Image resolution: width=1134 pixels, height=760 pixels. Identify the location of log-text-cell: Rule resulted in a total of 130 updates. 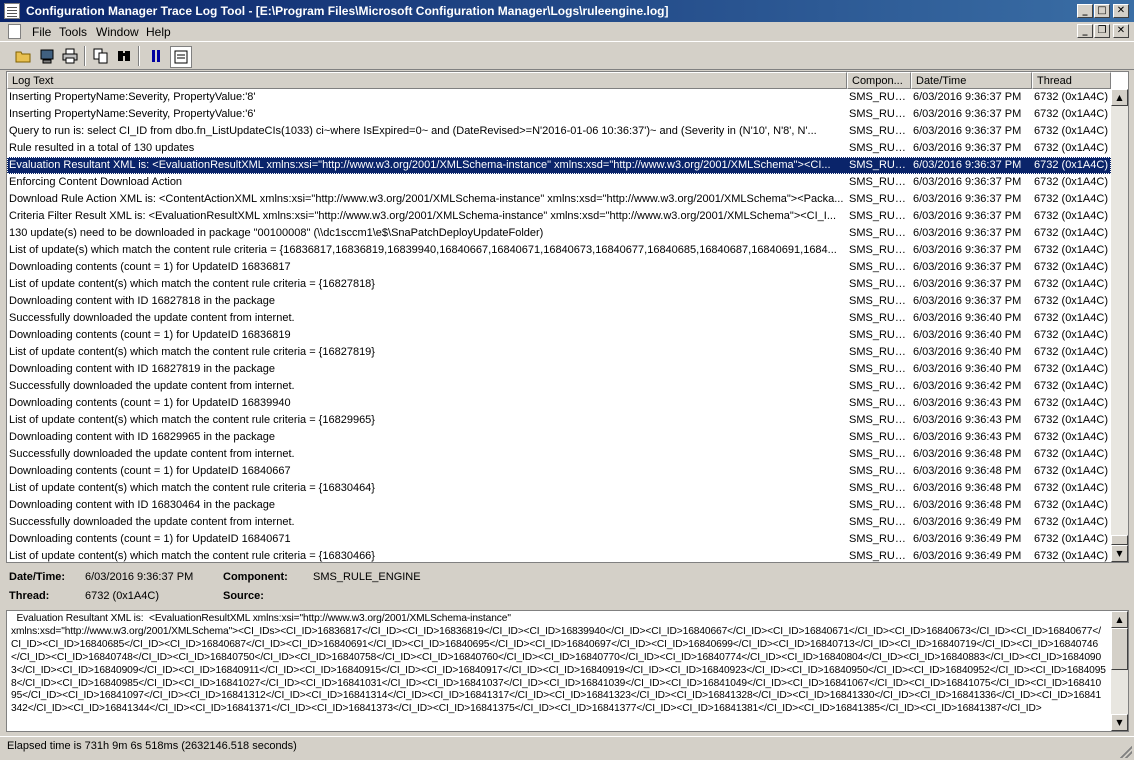
(102, 148).